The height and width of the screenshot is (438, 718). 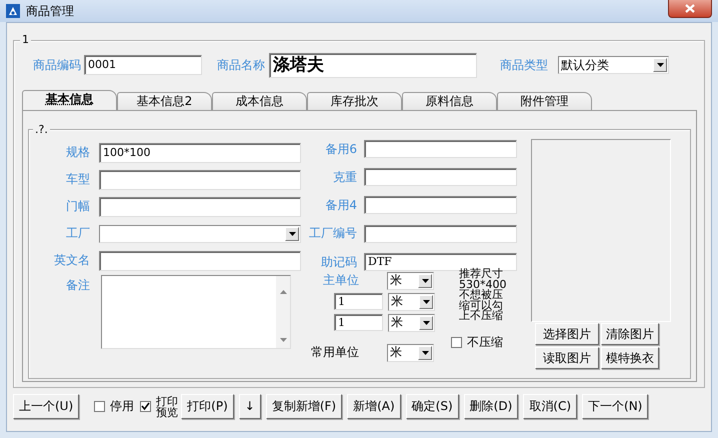 What do you see at coordinates (334, 352) in the screenshot?
I see `field-label: 常用单位` at bounding box center [334, 352].